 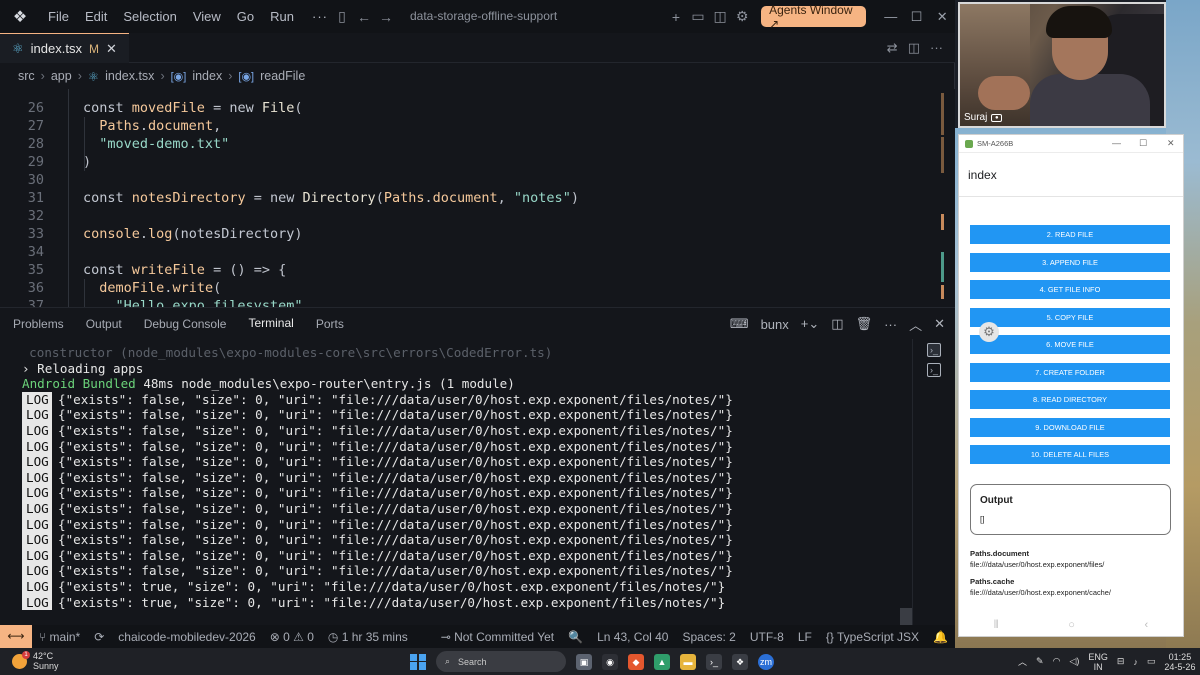 What do you see at coordinates (872, 637) in the screenshot?
I see `language-mode: {} TypeScript JSX` at bounding box center [872, 637].